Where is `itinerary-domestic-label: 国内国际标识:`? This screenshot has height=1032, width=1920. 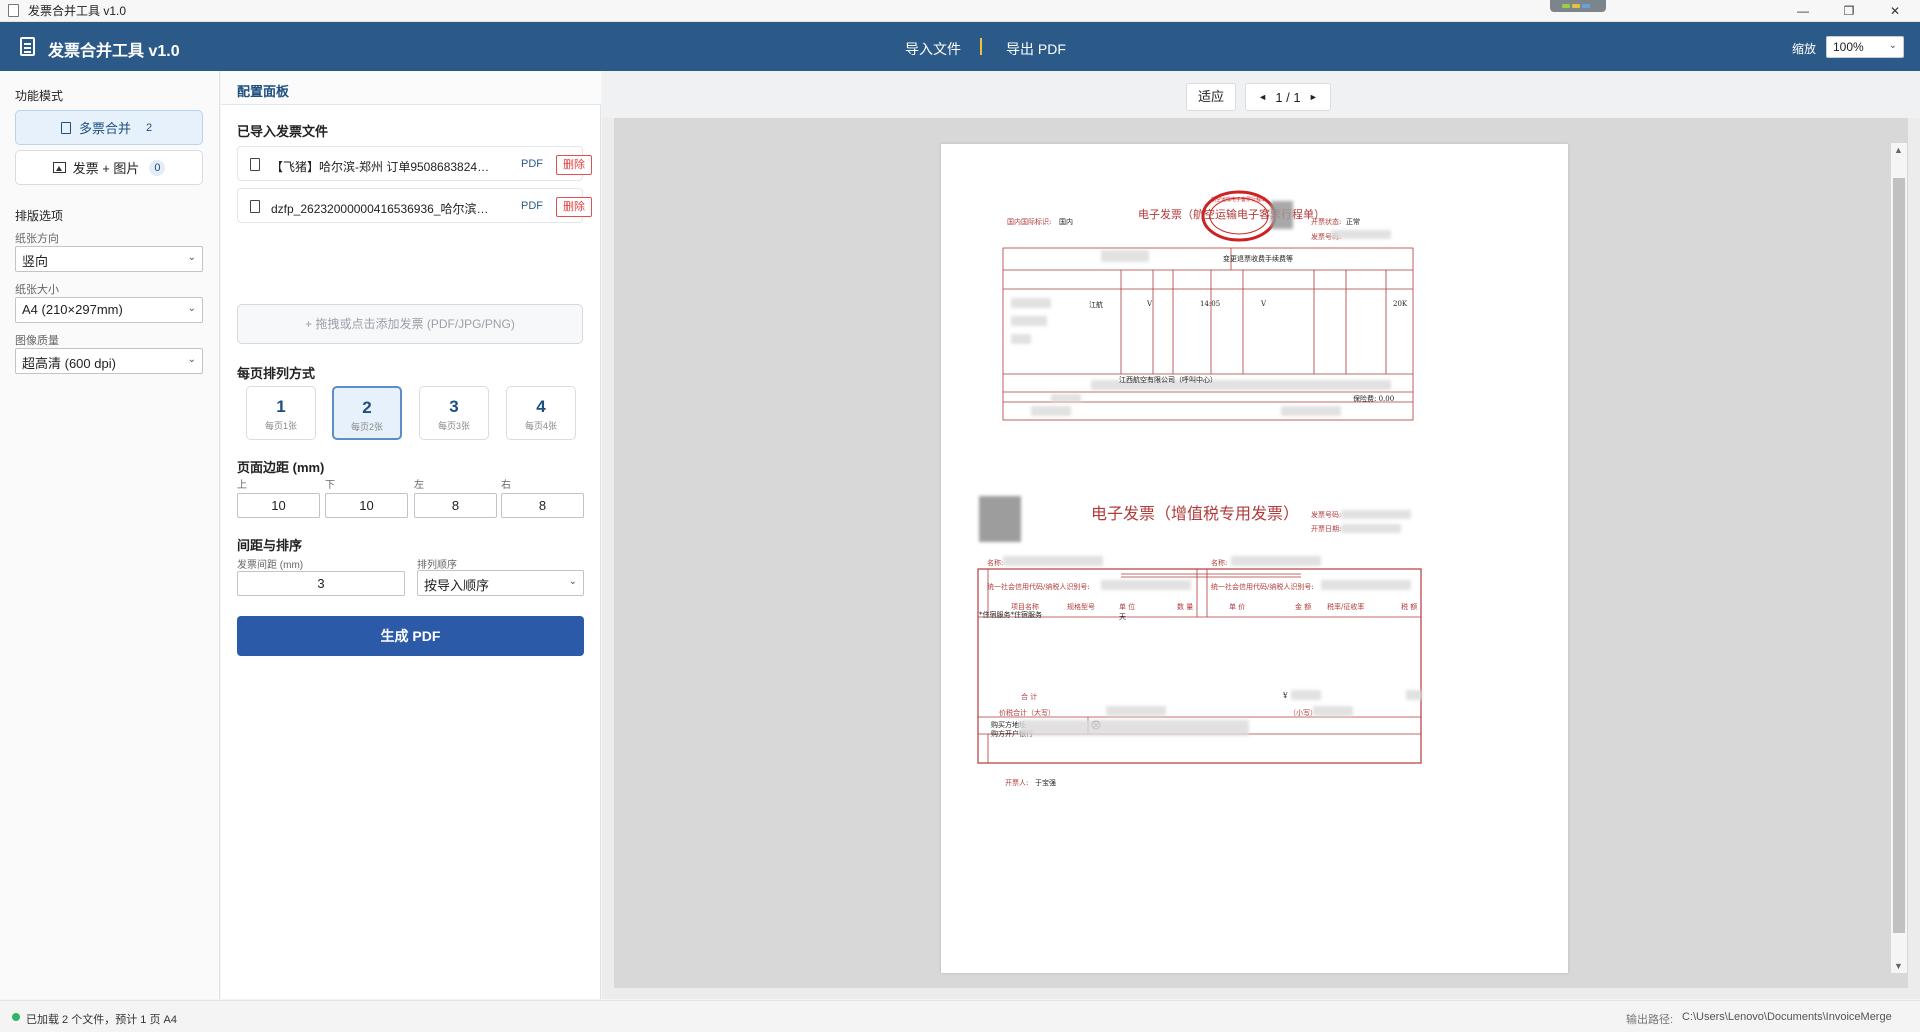 itinerary-domestic-label: 国内国际标识: is located at coordinates (1029, 222).